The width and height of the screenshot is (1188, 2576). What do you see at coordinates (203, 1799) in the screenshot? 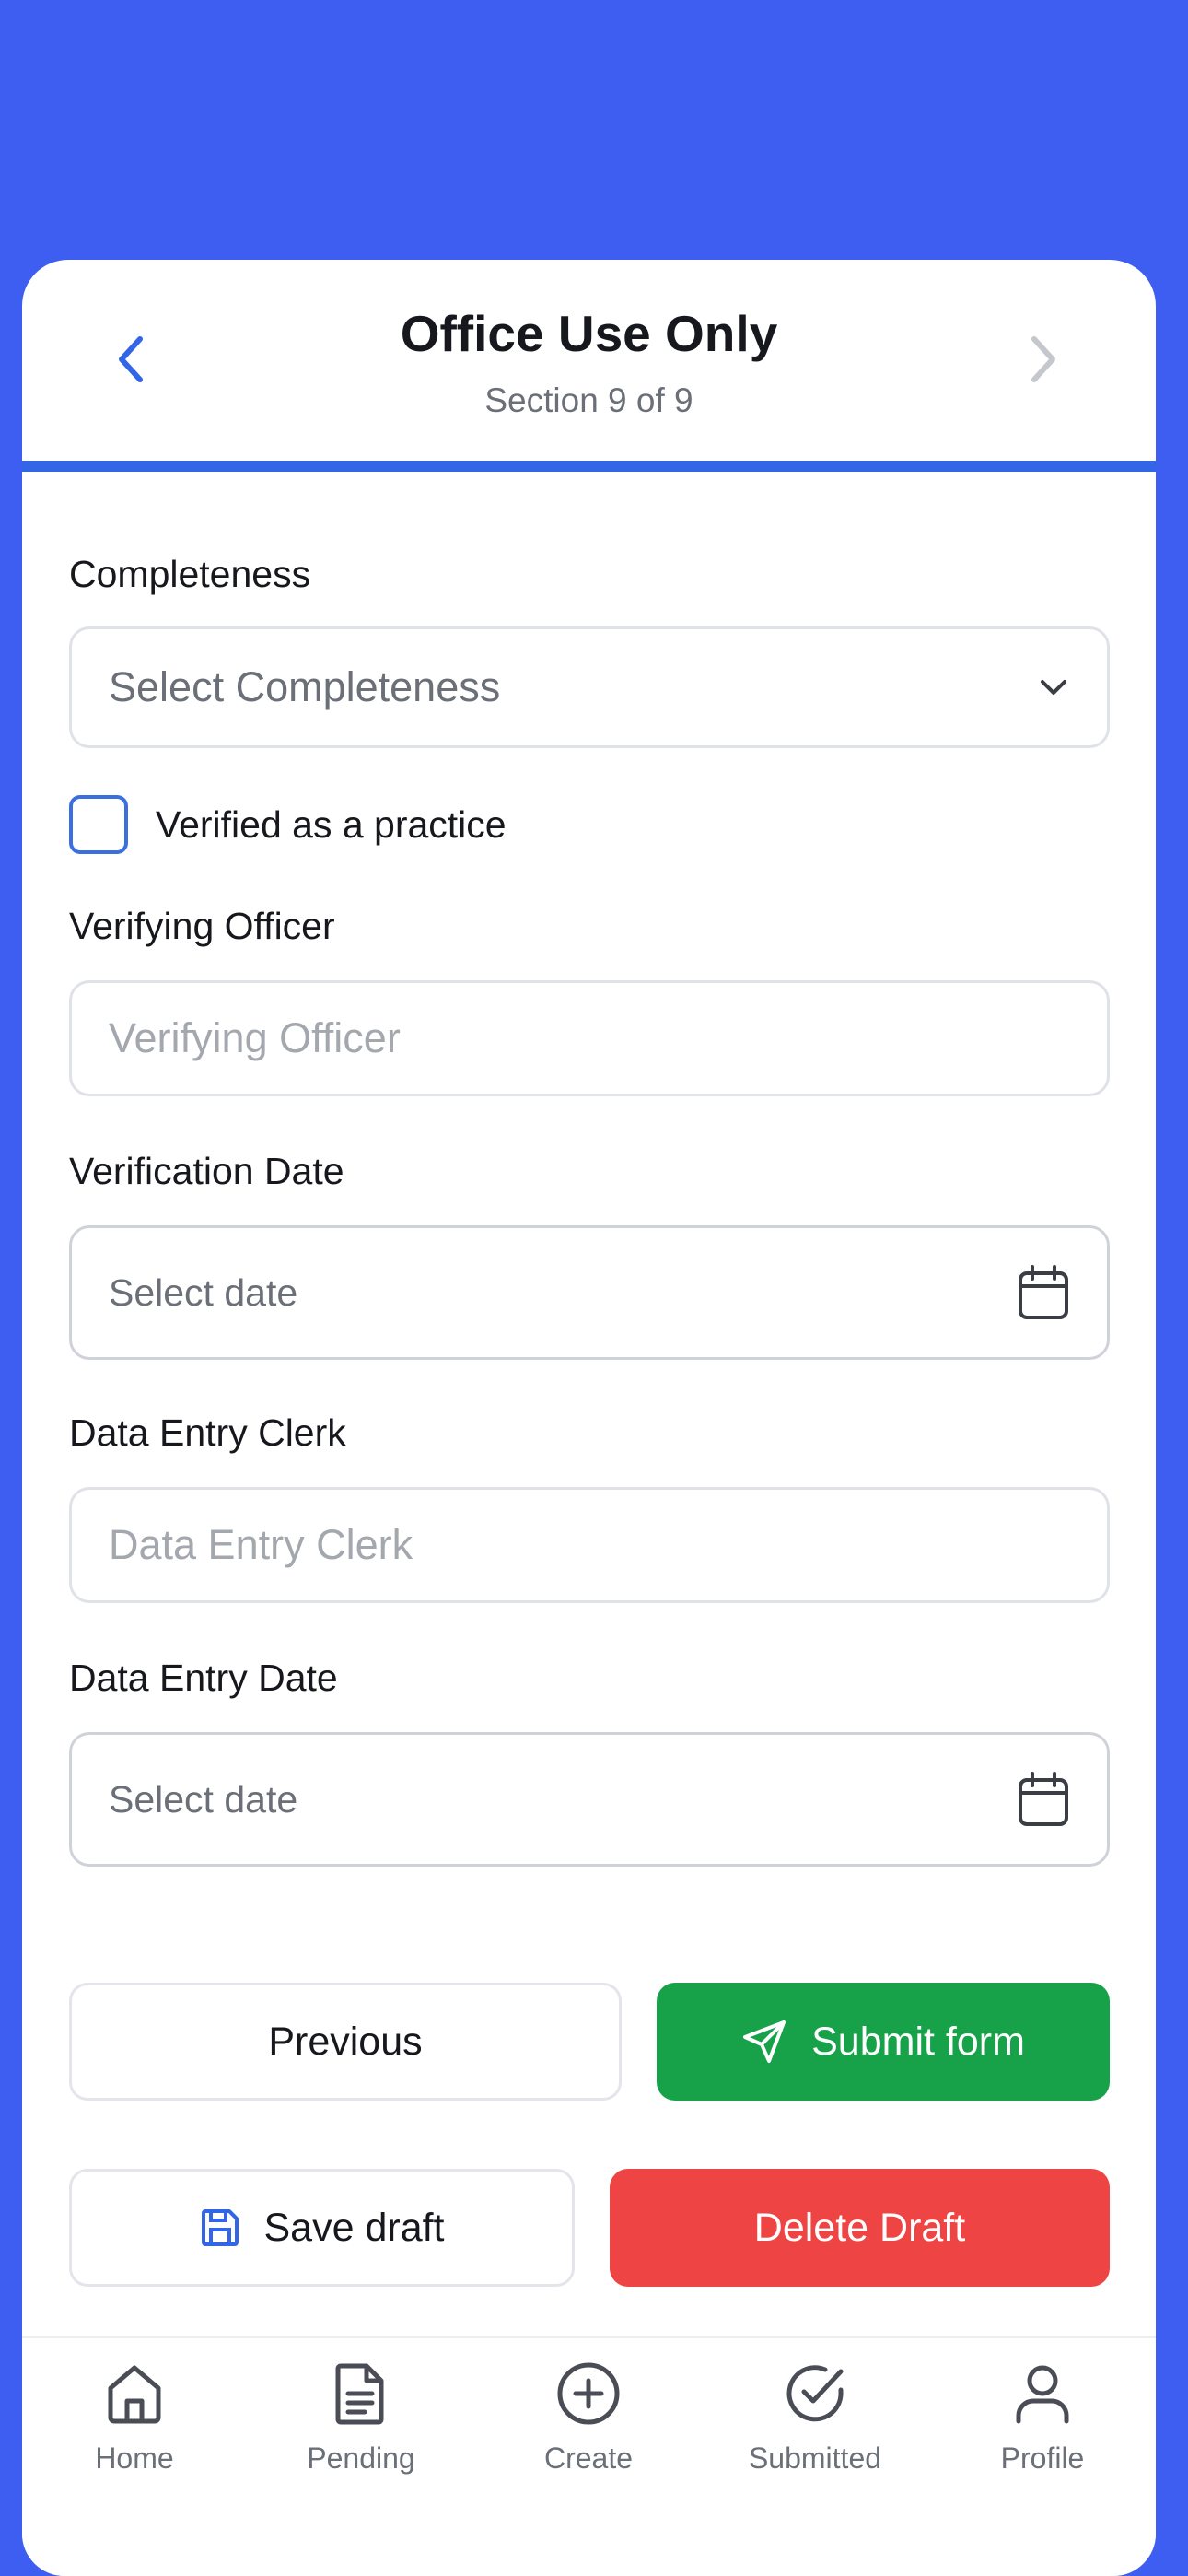
I see `data-entry-date-placeholder: Select date` at bounding box center [203, 1799].